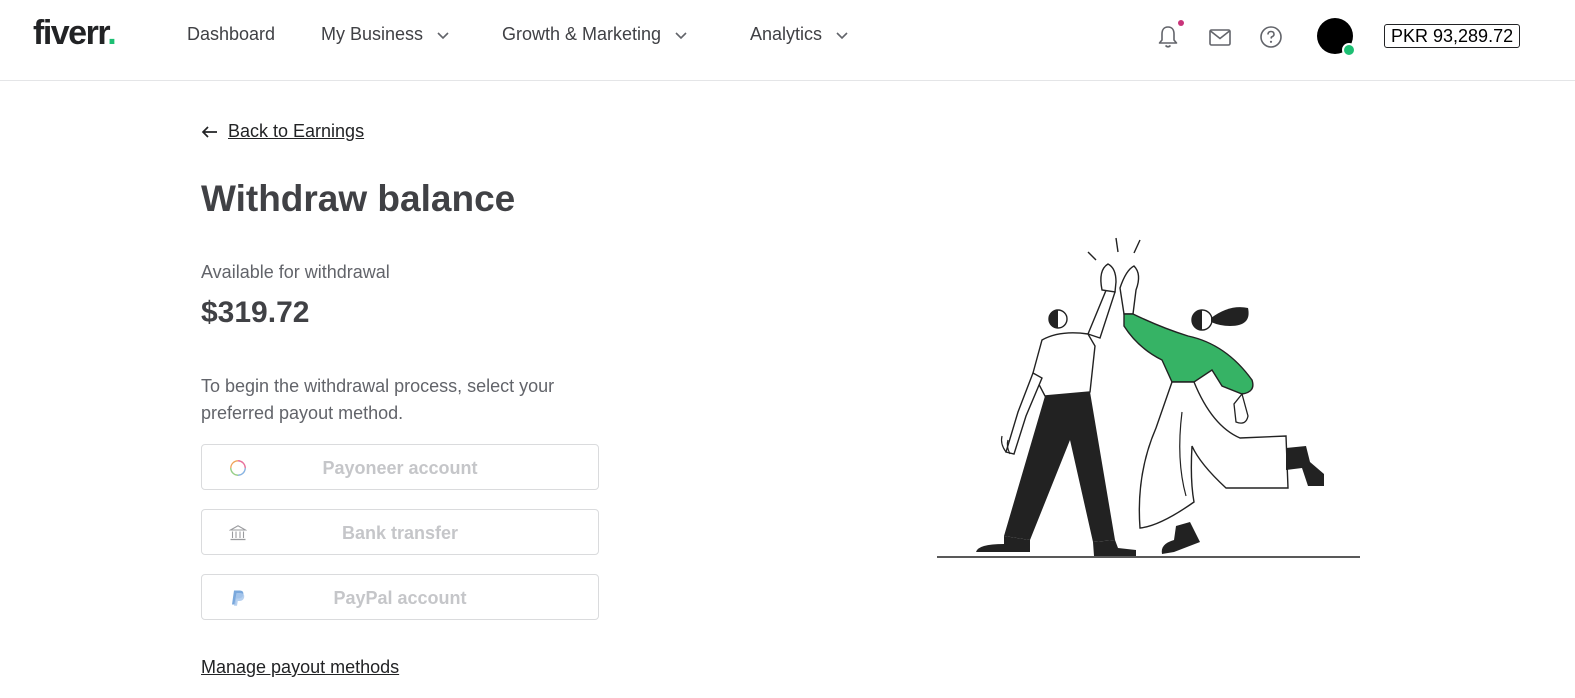 The height and width of the screenshot is (698, 1575). I want to click on available-amount: $319.72, so click(255, 312).